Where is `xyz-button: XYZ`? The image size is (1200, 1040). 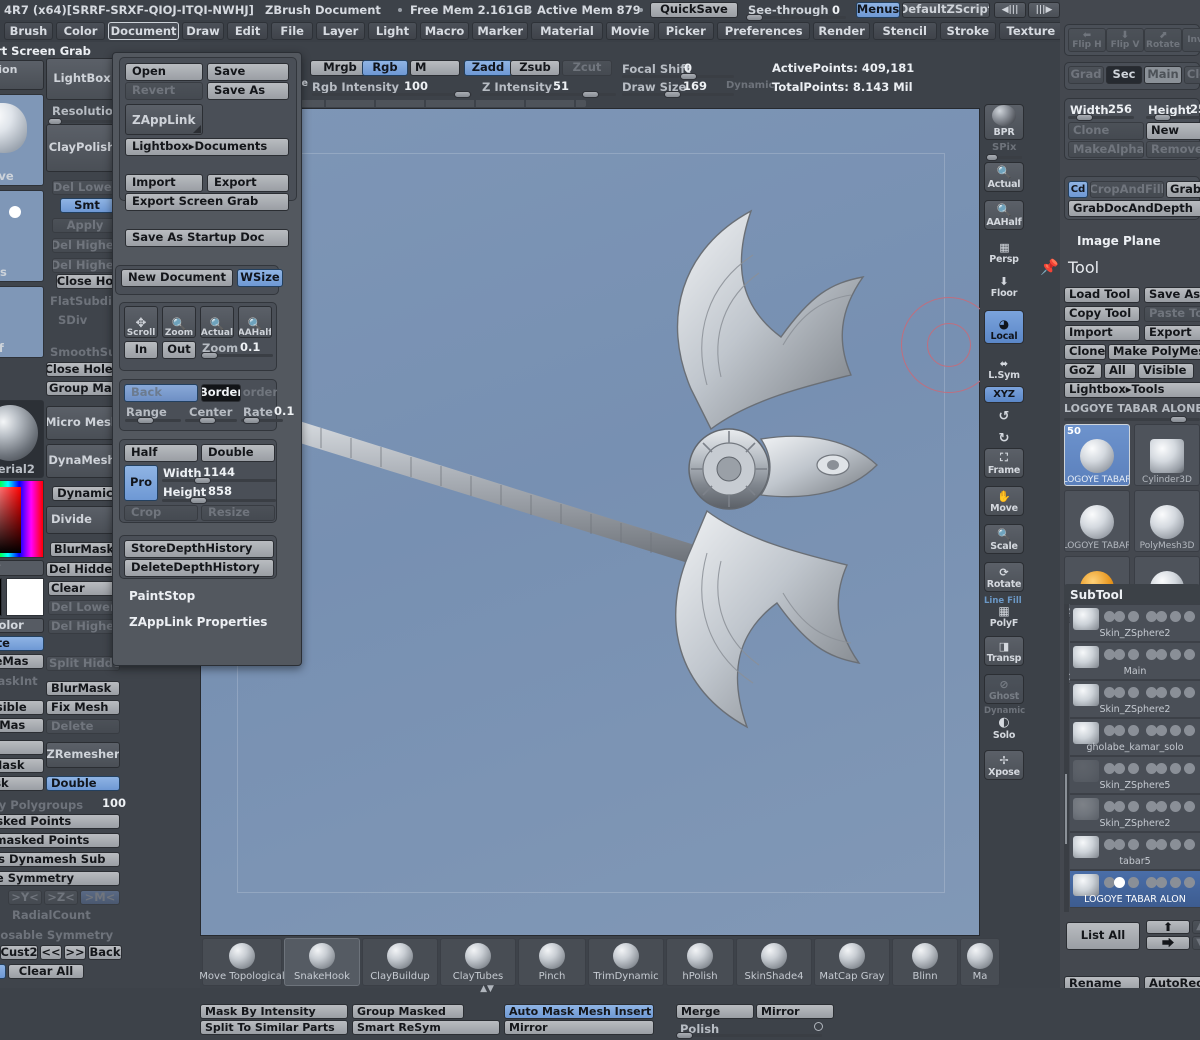
xyz-button: XYZ is located at coordinates (1004, 394).